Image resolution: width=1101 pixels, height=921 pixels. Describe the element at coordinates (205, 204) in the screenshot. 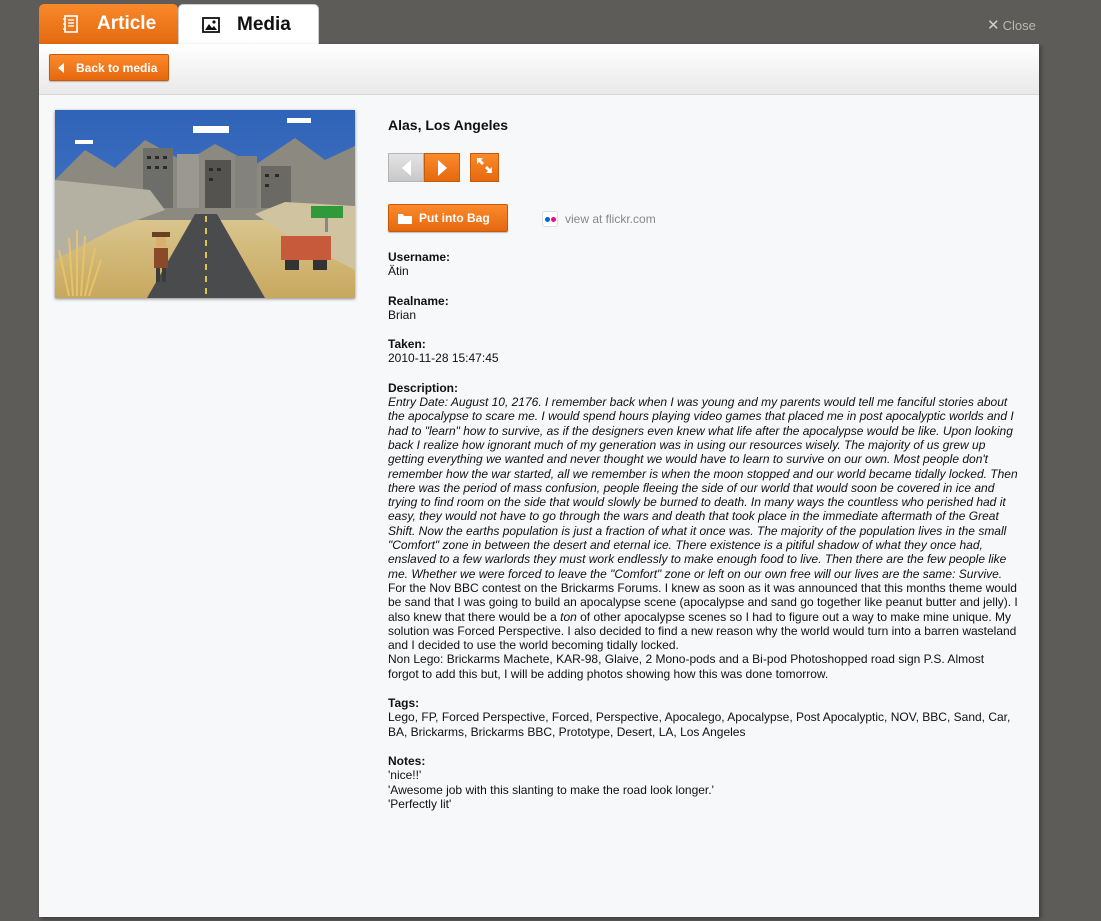

I see `photo-thumbnail` at that location.